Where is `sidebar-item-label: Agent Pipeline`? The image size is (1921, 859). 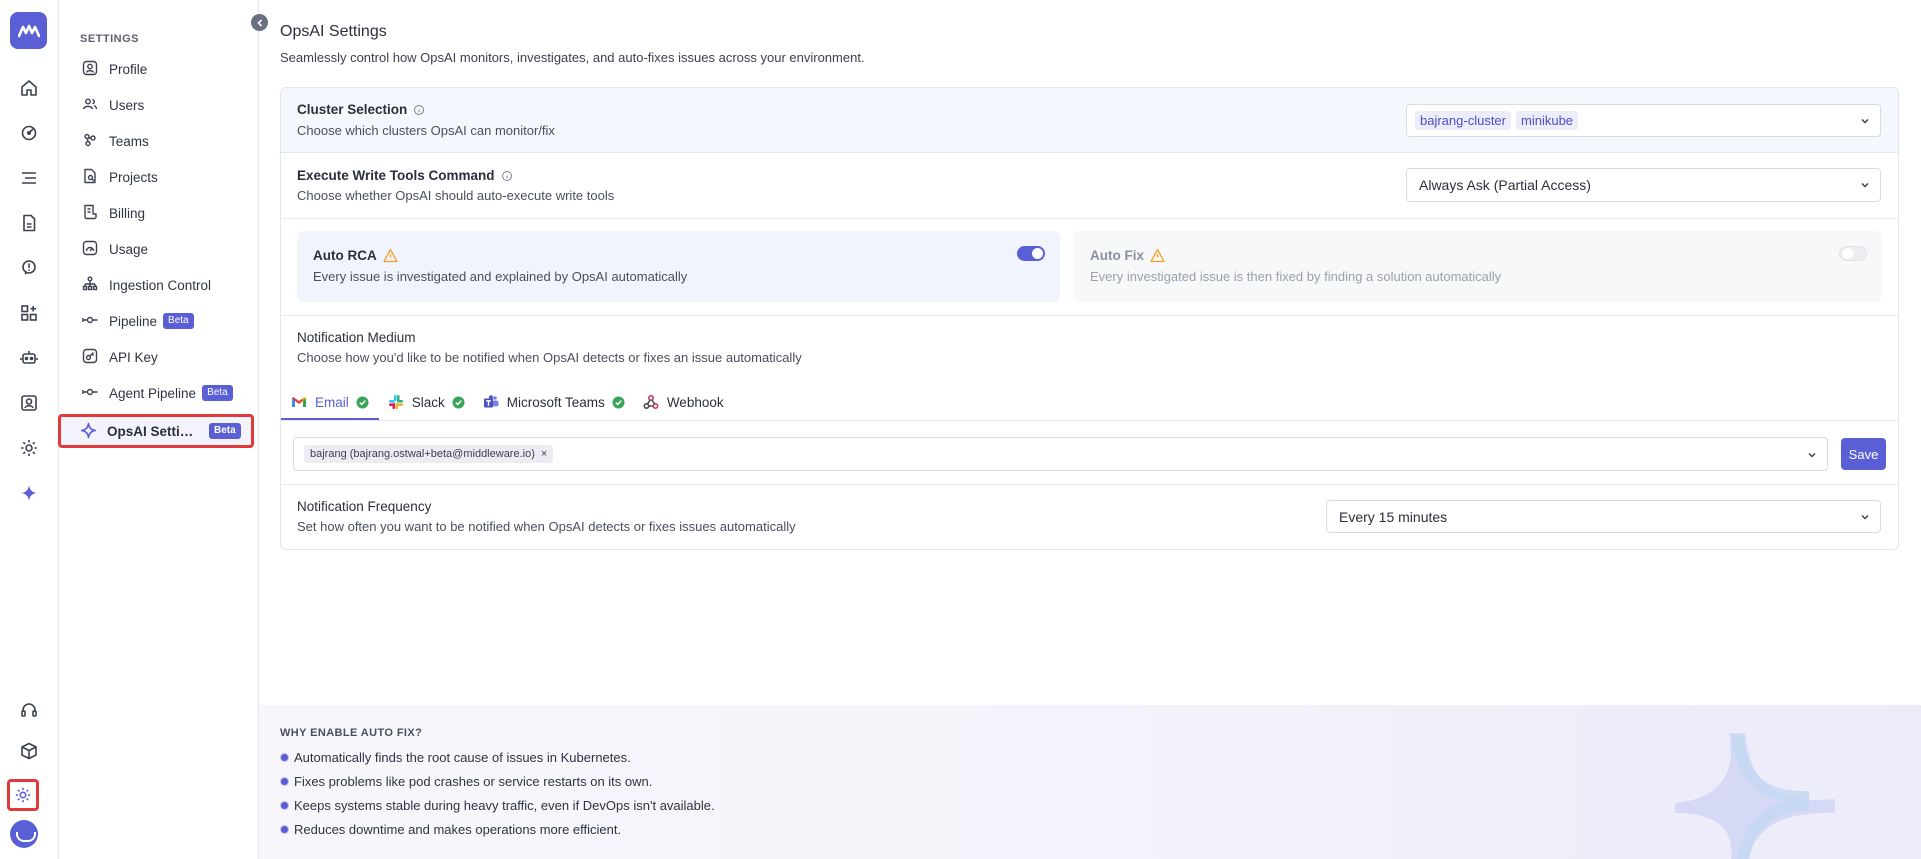 sidebar-item-label: Agent Pipeline is located at coordinates (153, 393).